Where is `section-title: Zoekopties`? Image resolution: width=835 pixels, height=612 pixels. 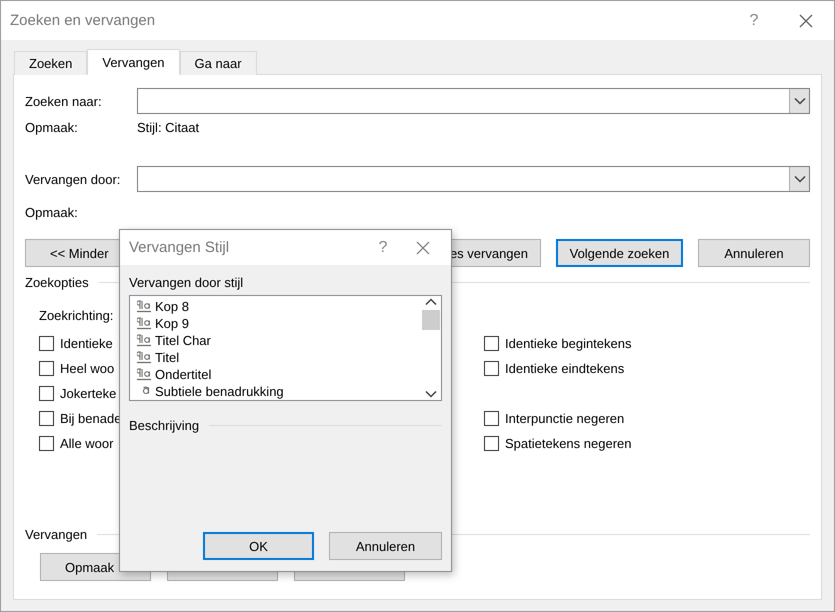 section-title: Zoekopties is located at coordinates (57, 282).